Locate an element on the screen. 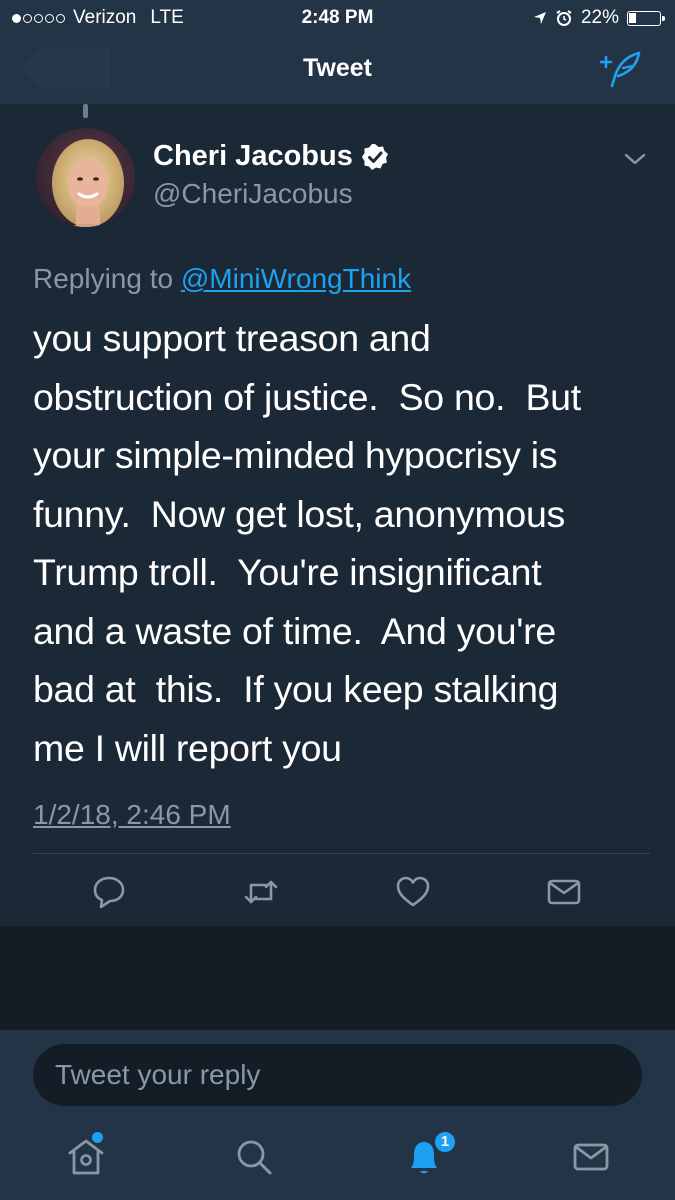 The image size is (675, 1200). notifications-badge: 1 is located at coordinates (445, 1142).